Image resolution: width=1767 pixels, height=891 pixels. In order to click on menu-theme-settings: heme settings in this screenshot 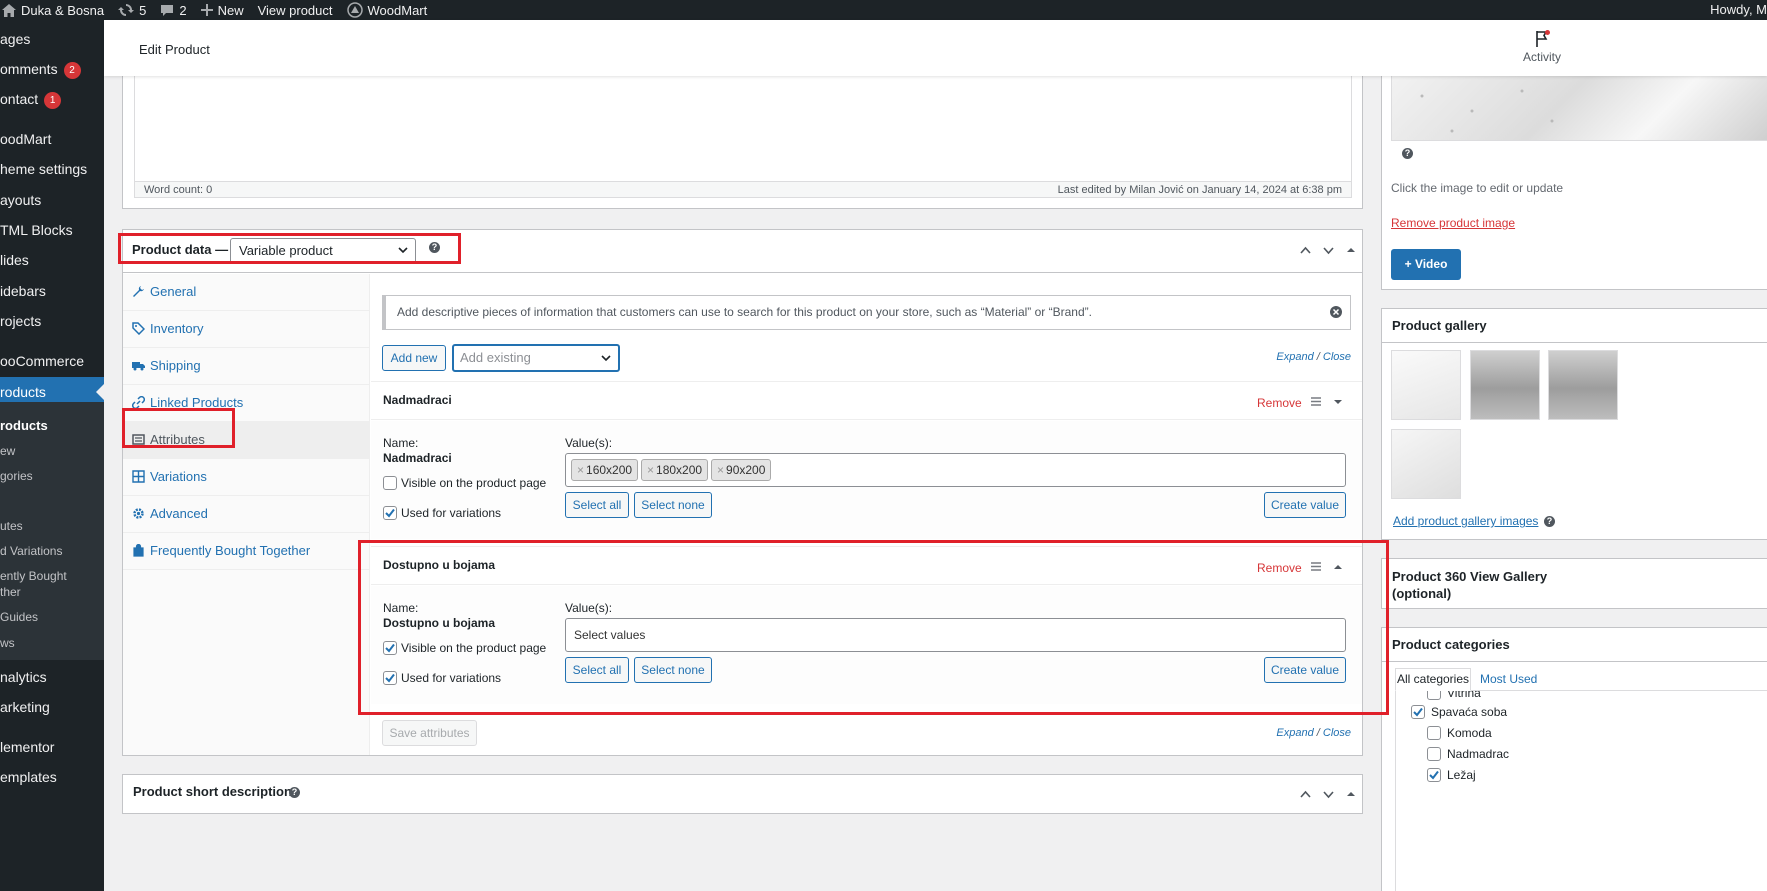, I will do `click(52, 169)`.